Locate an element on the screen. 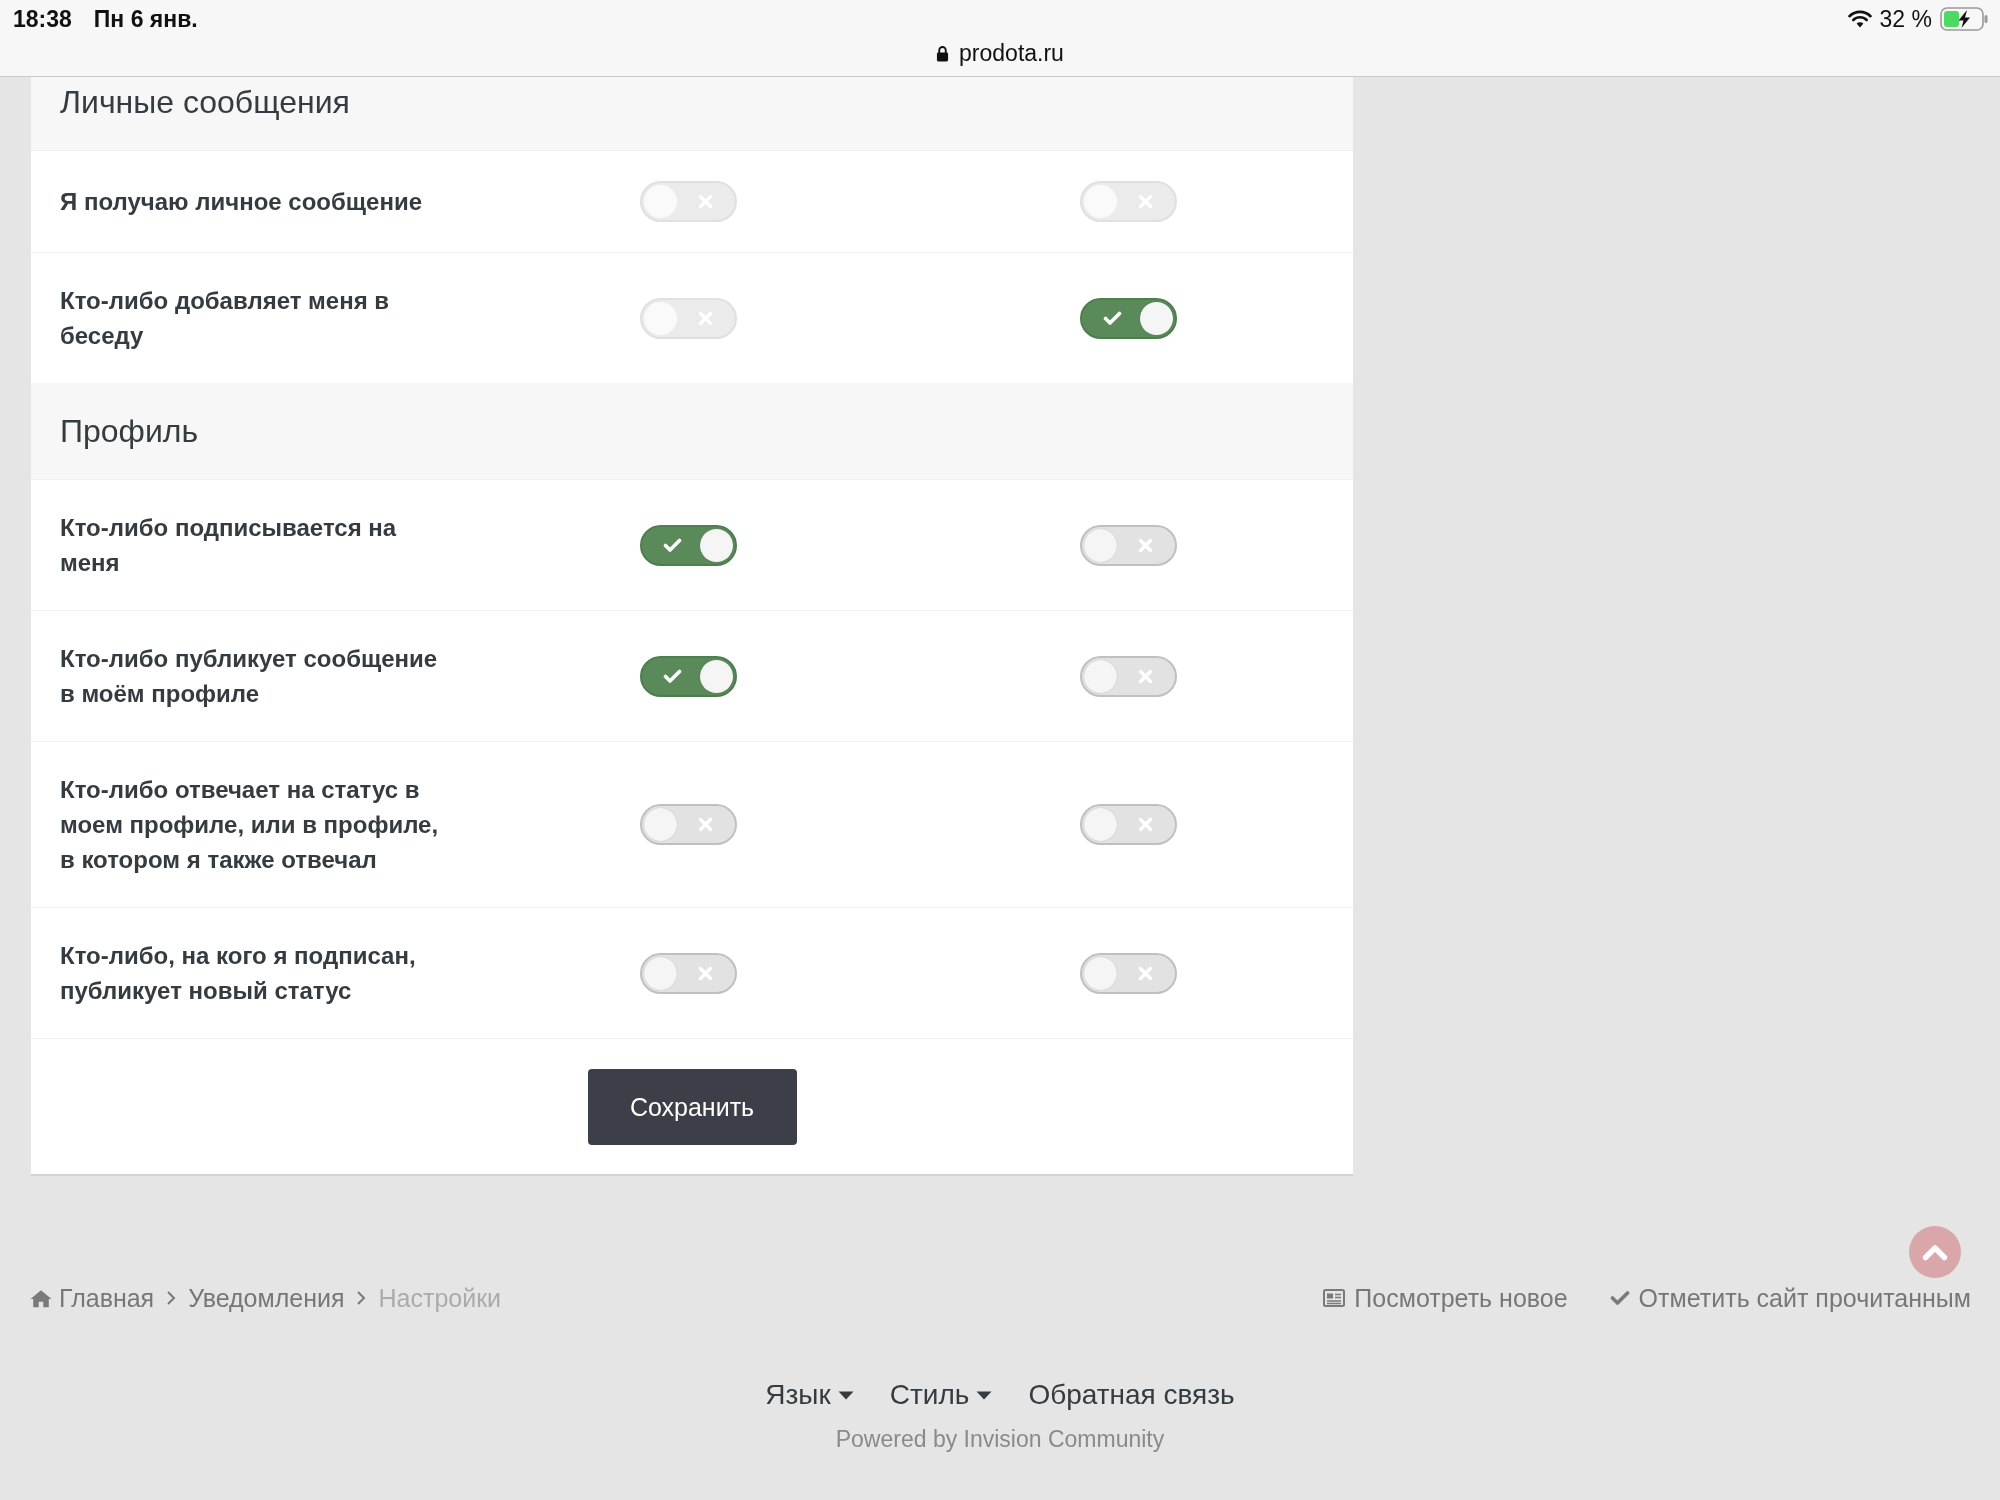  scroll-top-button is located at coordinates (1935, 1252).